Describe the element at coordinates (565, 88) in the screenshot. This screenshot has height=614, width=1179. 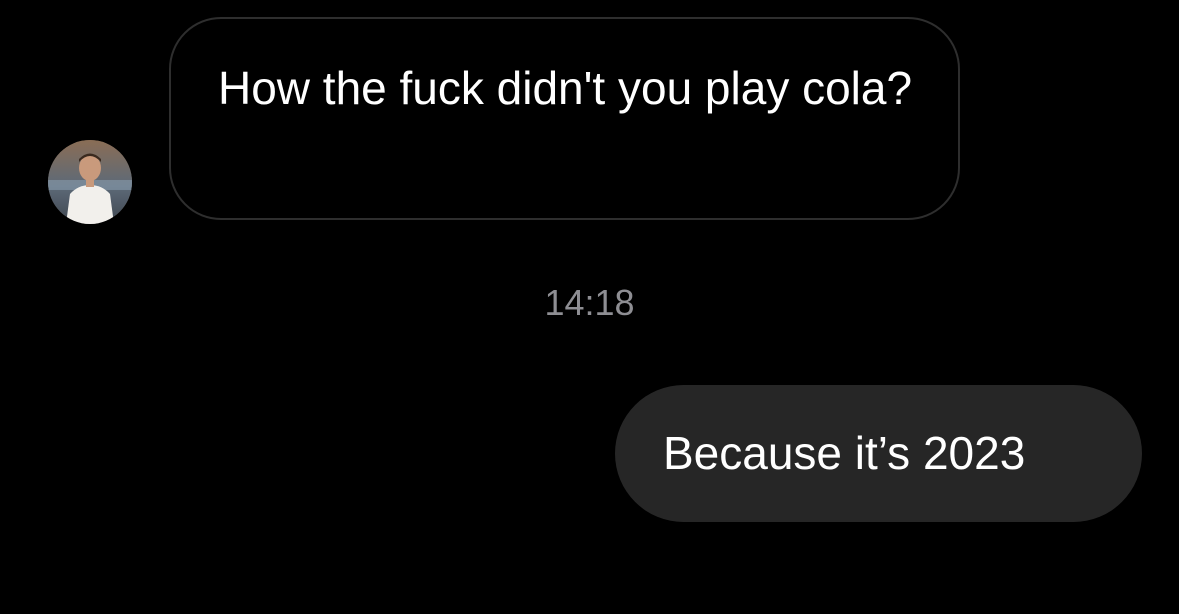
I see `incoming-message-text: How the fuck didn't you play cola?` at that location.